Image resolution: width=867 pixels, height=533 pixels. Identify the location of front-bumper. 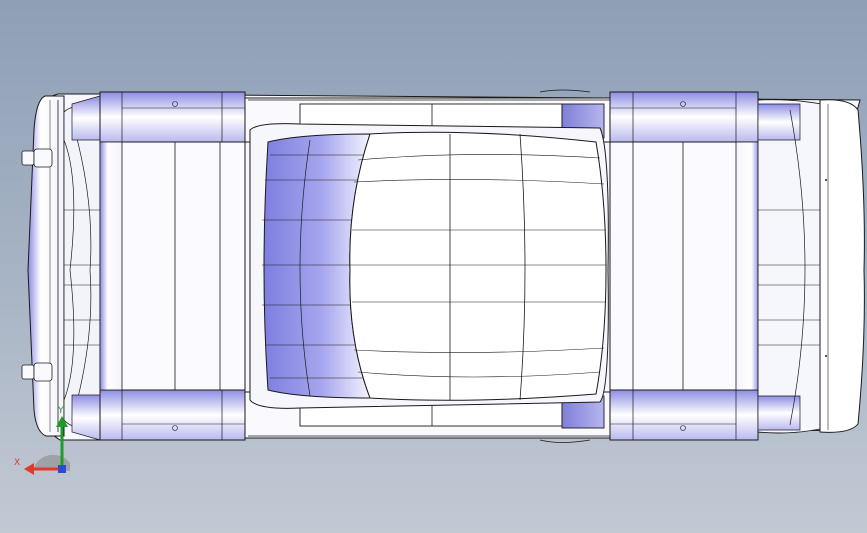
(46, 266).